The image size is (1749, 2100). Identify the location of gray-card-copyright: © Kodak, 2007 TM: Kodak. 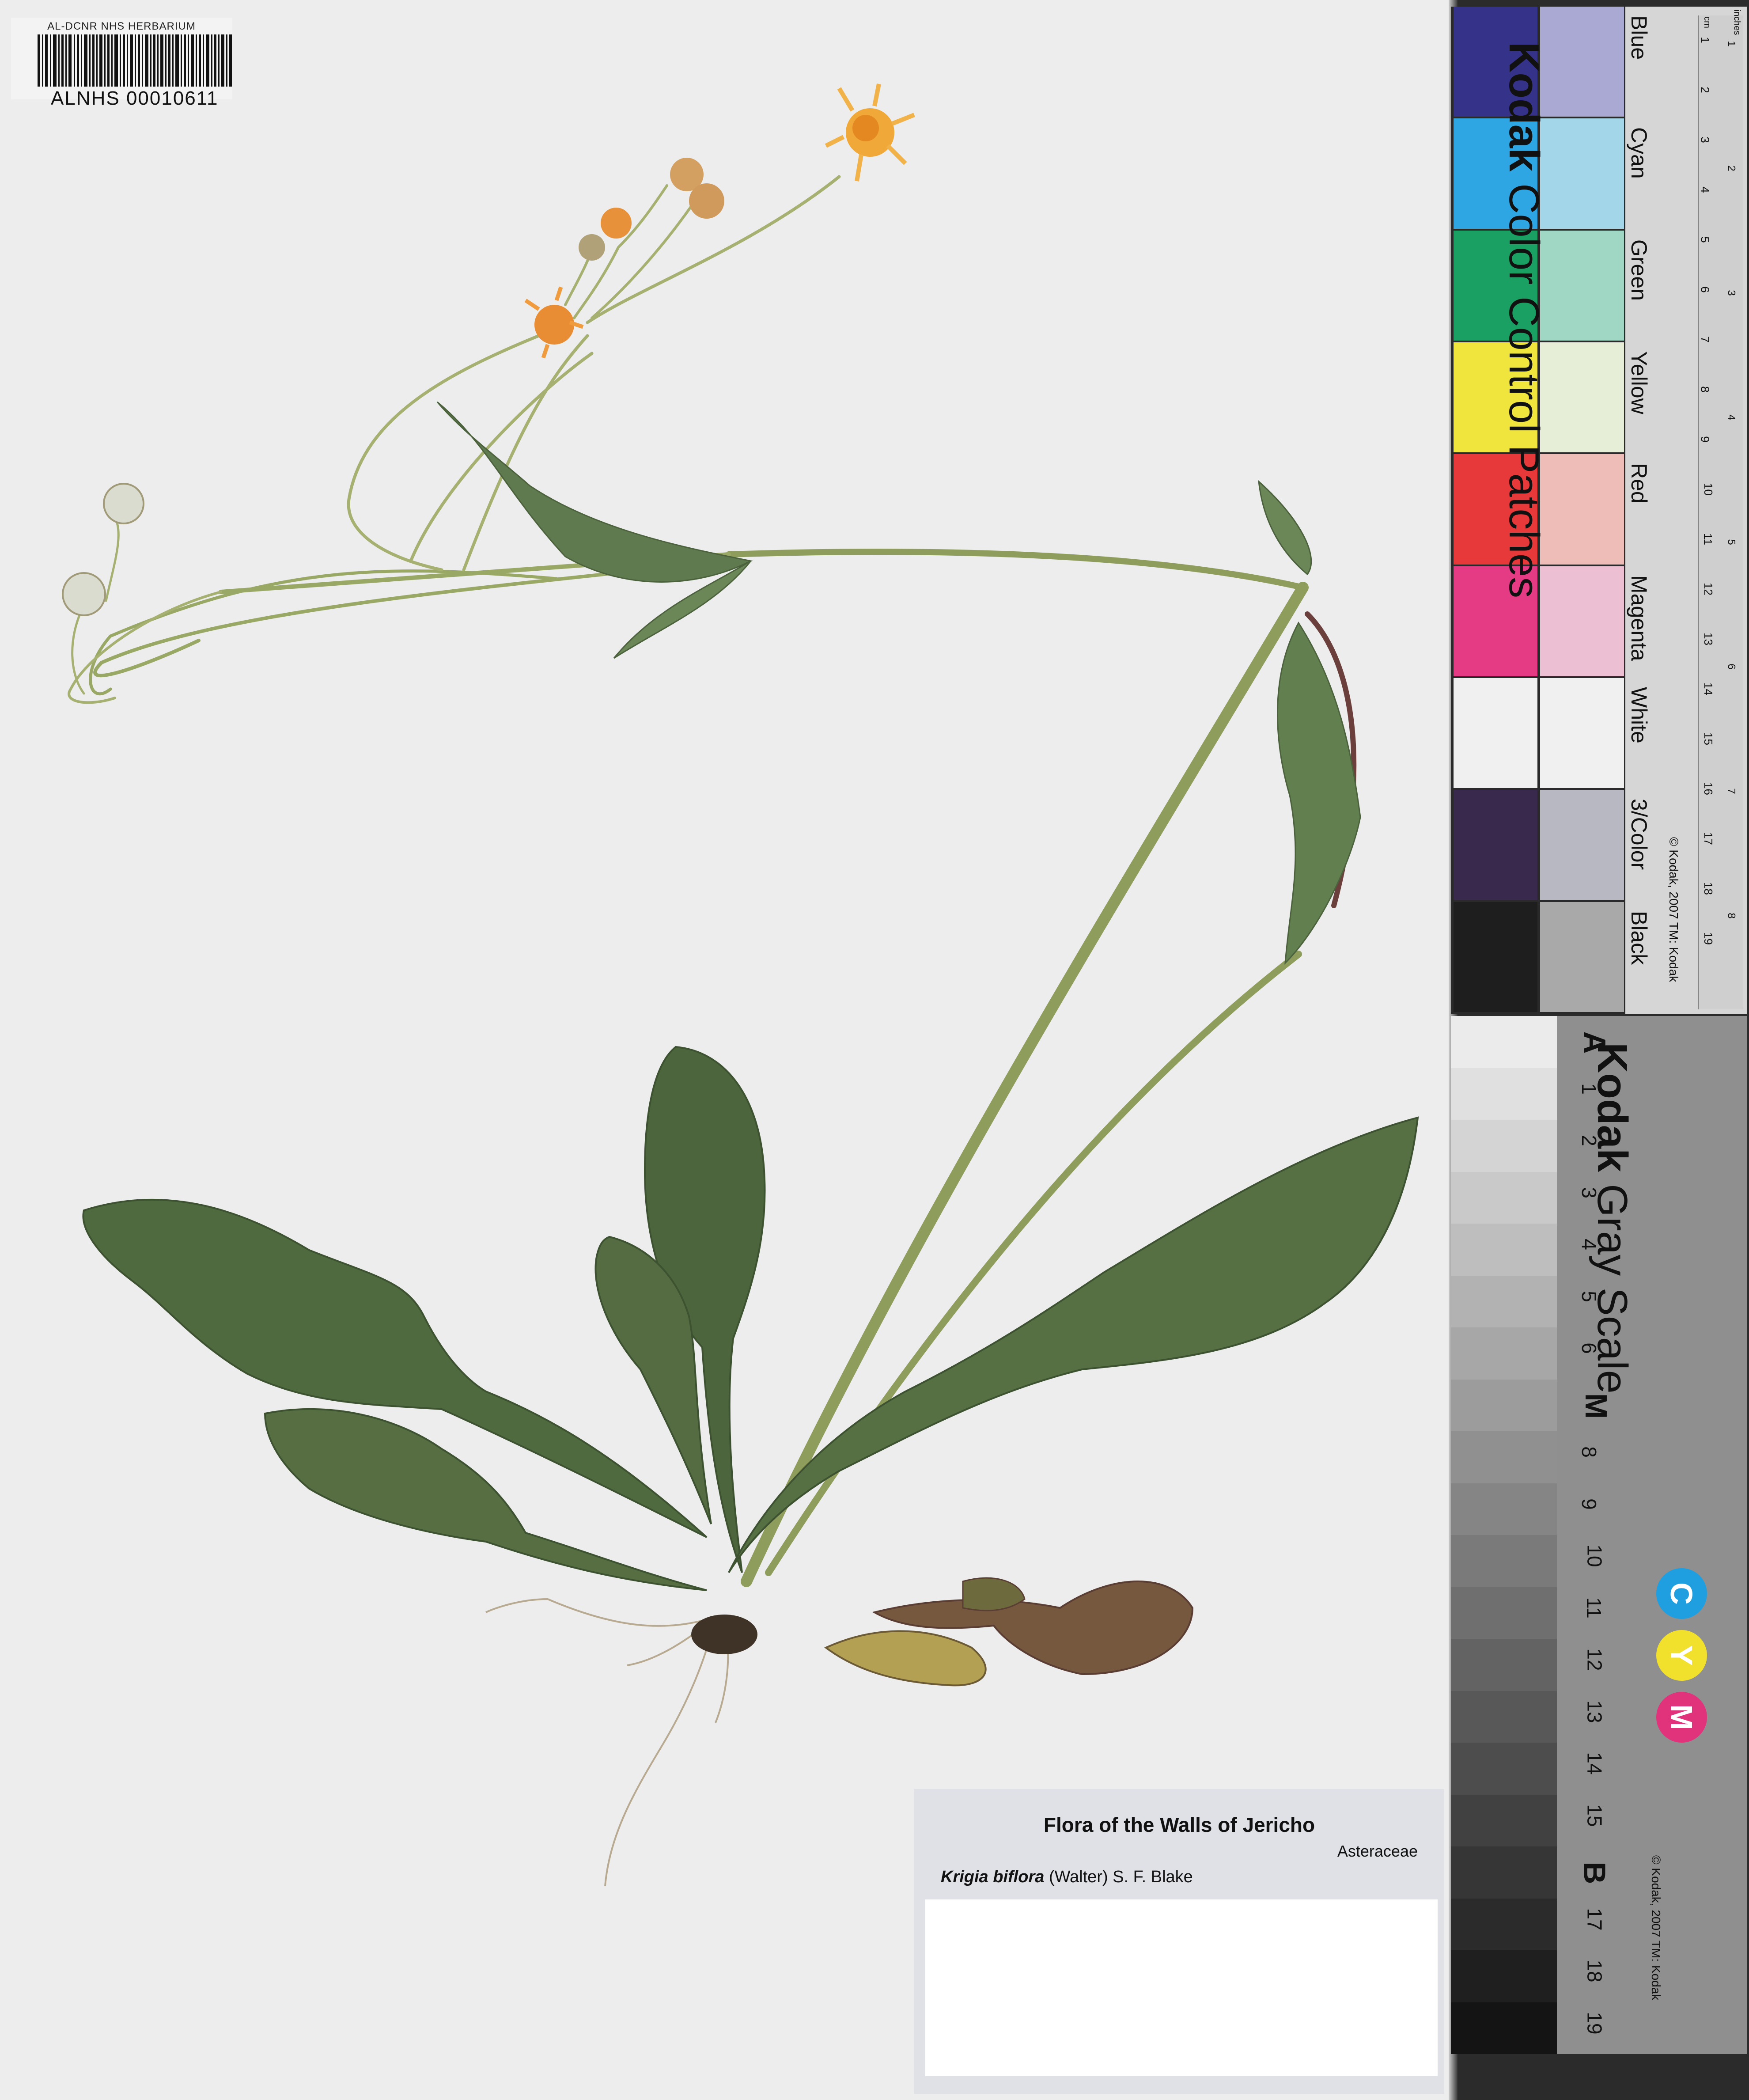
(1656, 1928).